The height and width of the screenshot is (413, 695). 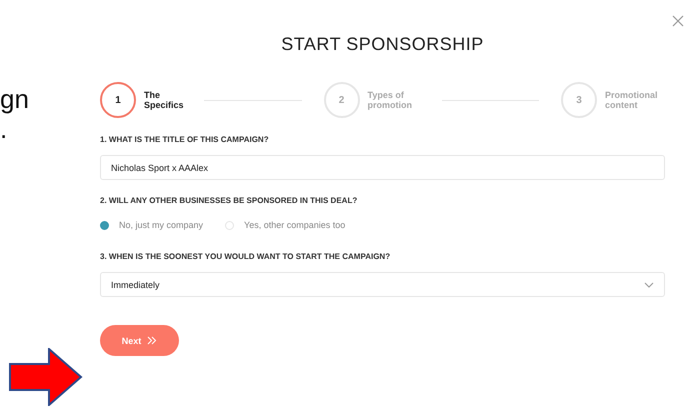 What do you see at coordinates (382, 167) in the screenshot?
I see `input-field: Nicholas Sport x AAAlex` at bounding box center [382, 167].